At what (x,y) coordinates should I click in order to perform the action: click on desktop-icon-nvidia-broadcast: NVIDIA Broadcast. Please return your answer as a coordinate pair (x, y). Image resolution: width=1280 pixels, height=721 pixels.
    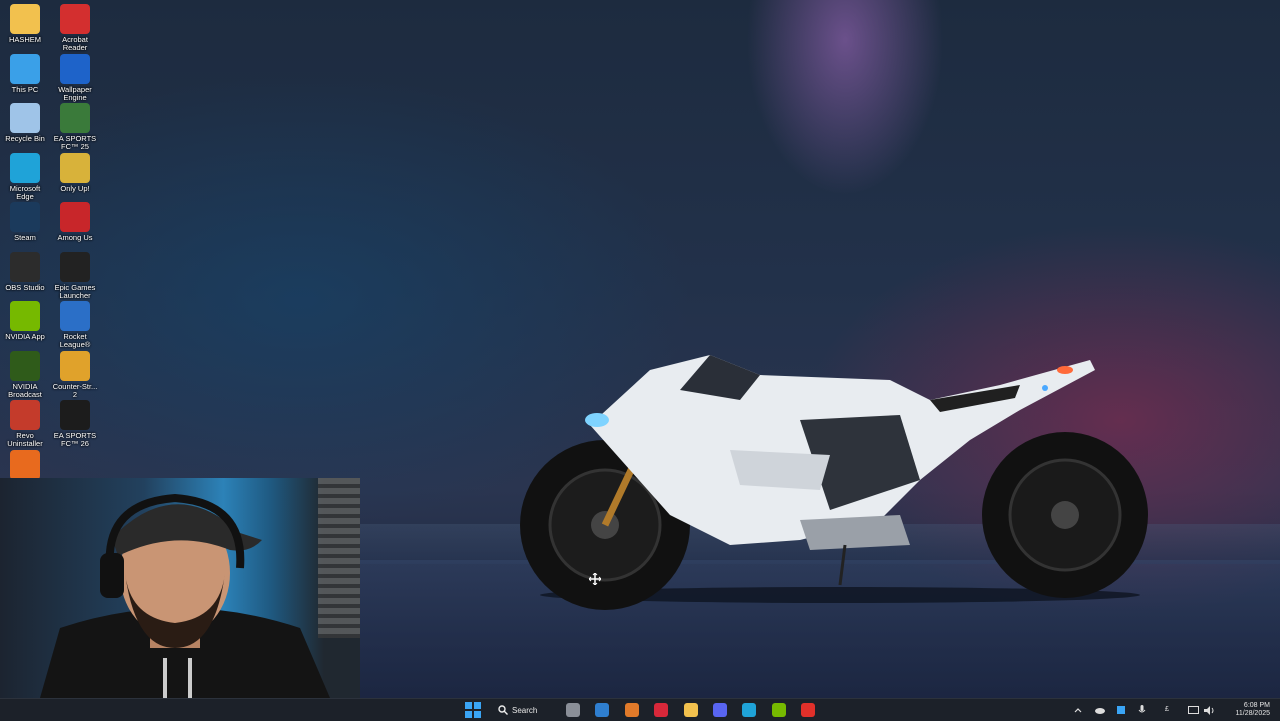
    Looking at the image, I should click on (25, 374).